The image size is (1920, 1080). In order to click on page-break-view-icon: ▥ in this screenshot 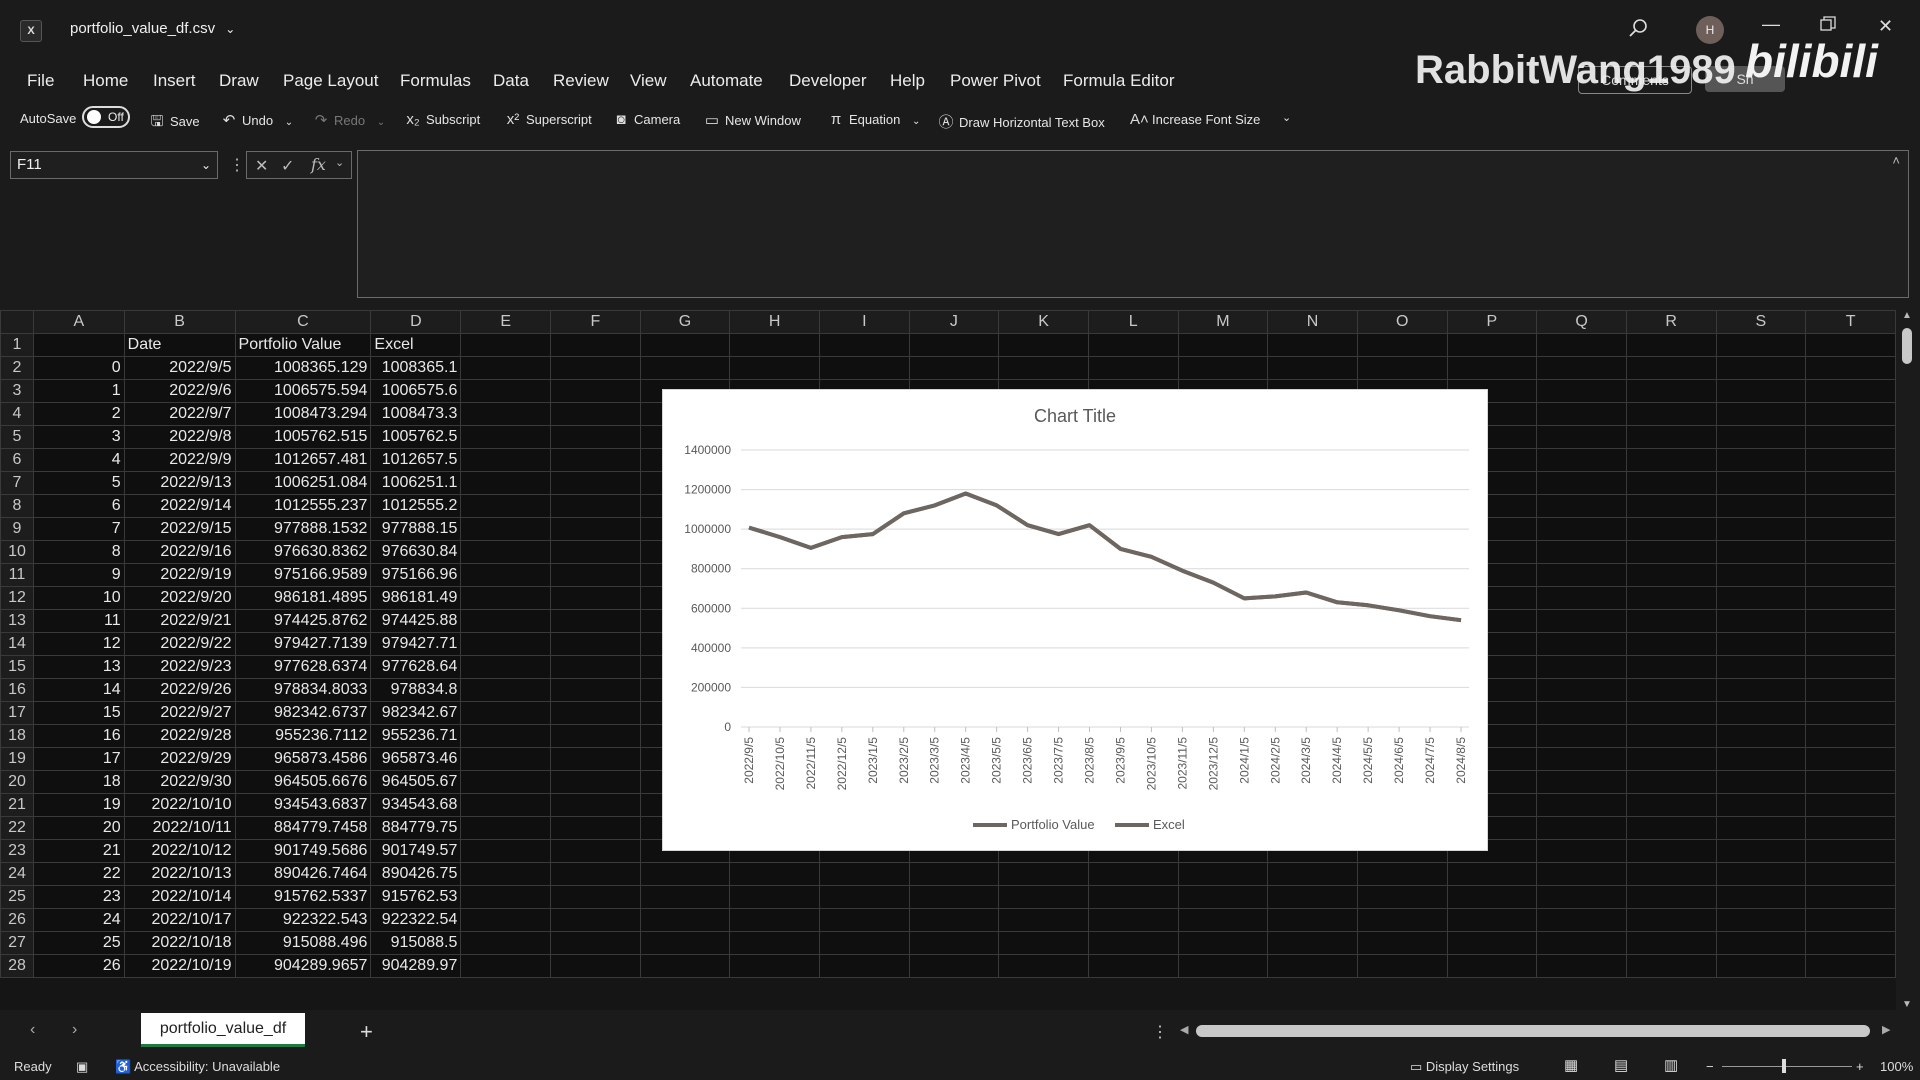, I will do `click(1671, 1065)`.